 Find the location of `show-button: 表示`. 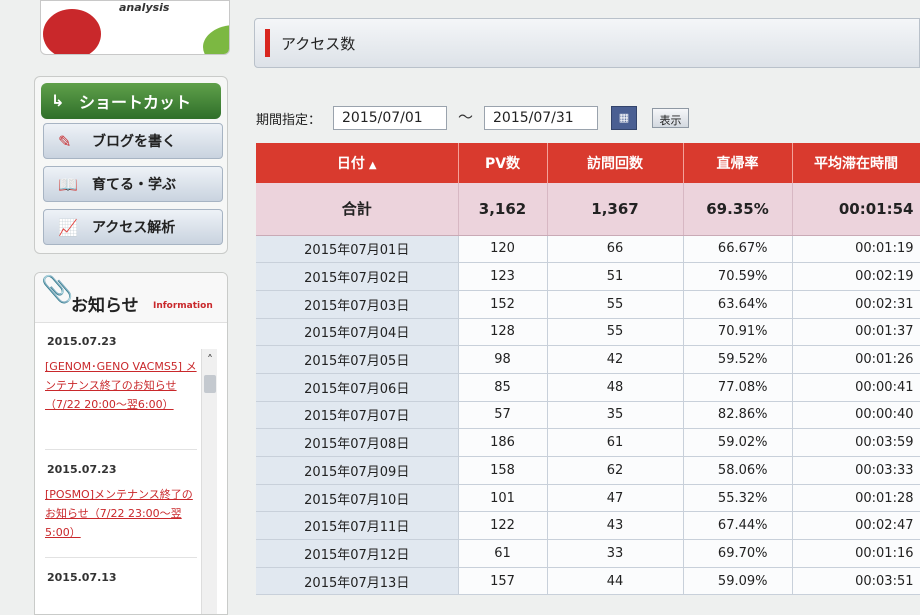

show-button: 表示 is located at coordinates (670, 118).